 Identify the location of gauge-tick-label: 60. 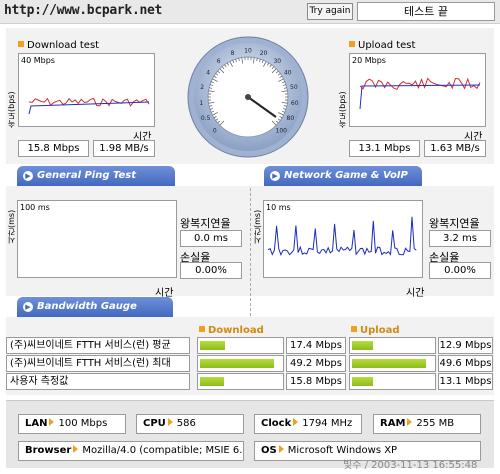
(295, 103).